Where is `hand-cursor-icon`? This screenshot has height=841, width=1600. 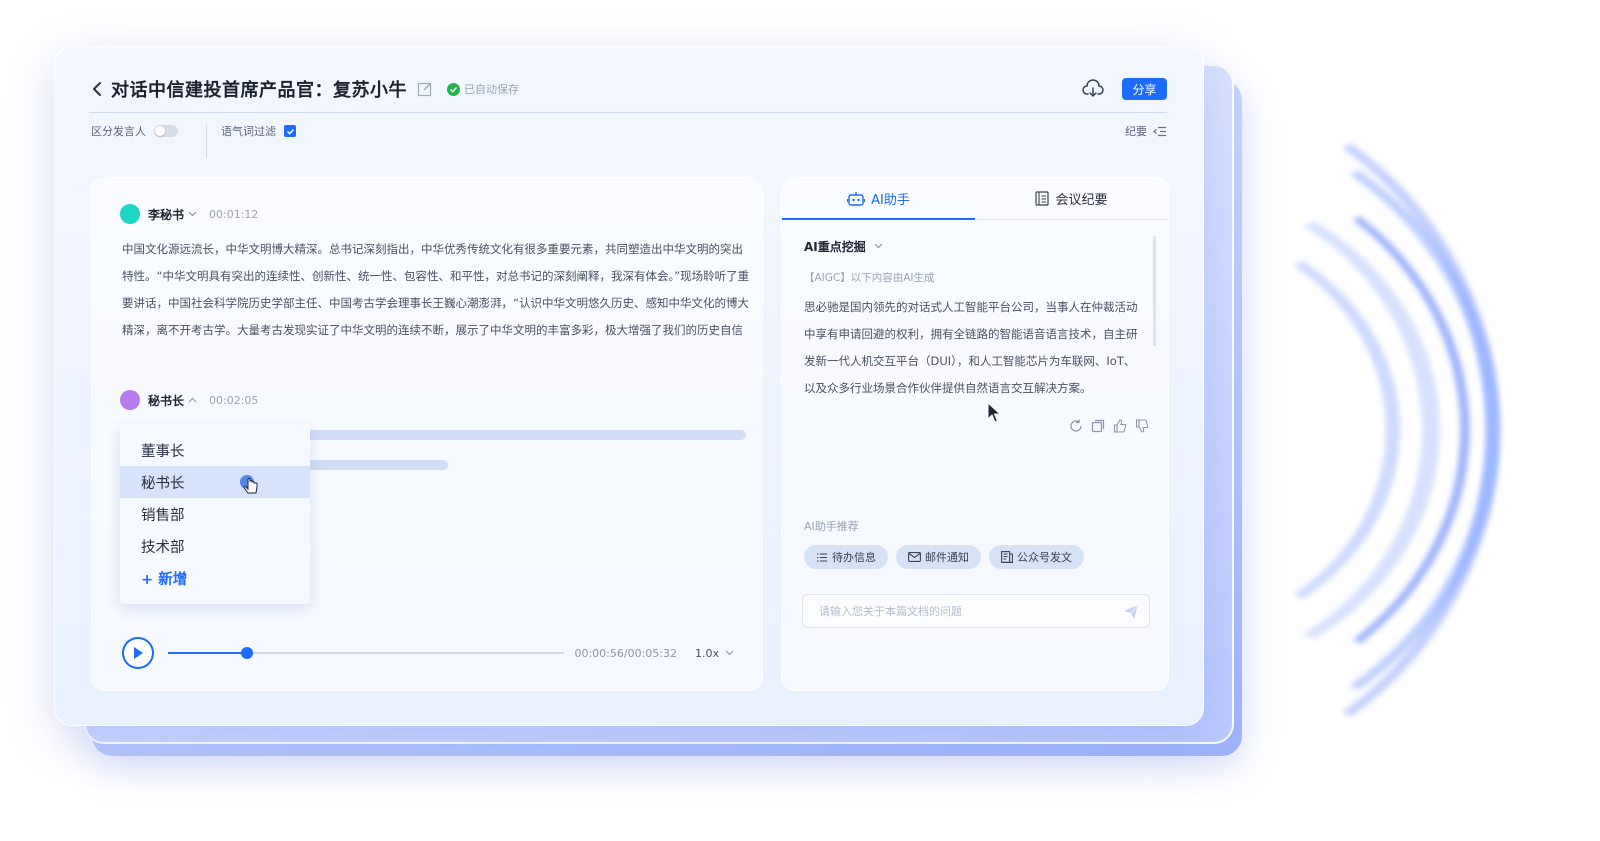 hand-cursor-icon is located at coordinates (249, 484).